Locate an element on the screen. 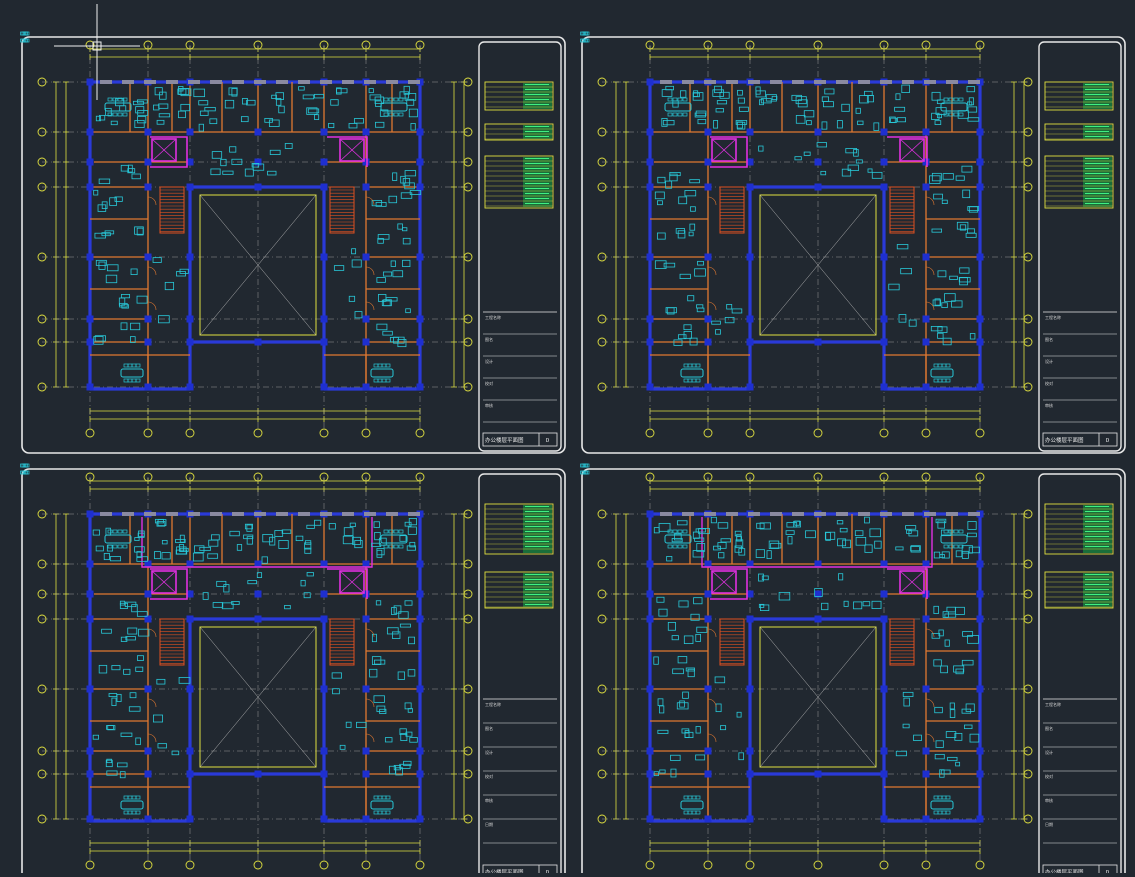 This screenshot has height=877, width=1135. spec-table-cells is located at coordinates (1097, 182).